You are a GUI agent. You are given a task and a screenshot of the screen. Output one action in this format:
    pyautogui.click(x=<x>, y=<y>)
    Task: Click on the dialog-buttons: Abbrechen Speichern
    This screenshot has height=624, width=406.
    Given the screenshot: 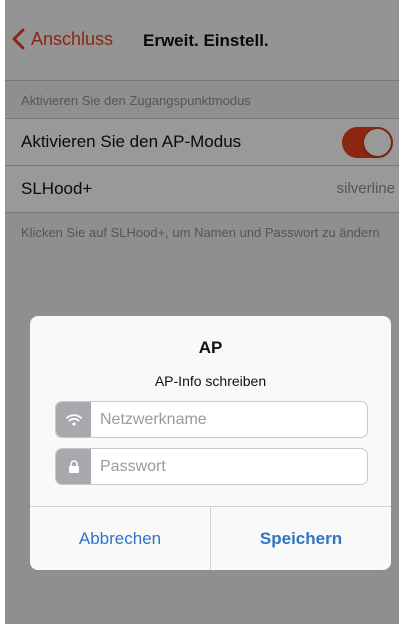 What is the action you would take?
    pyautogui.click(x=210, y=538)
    